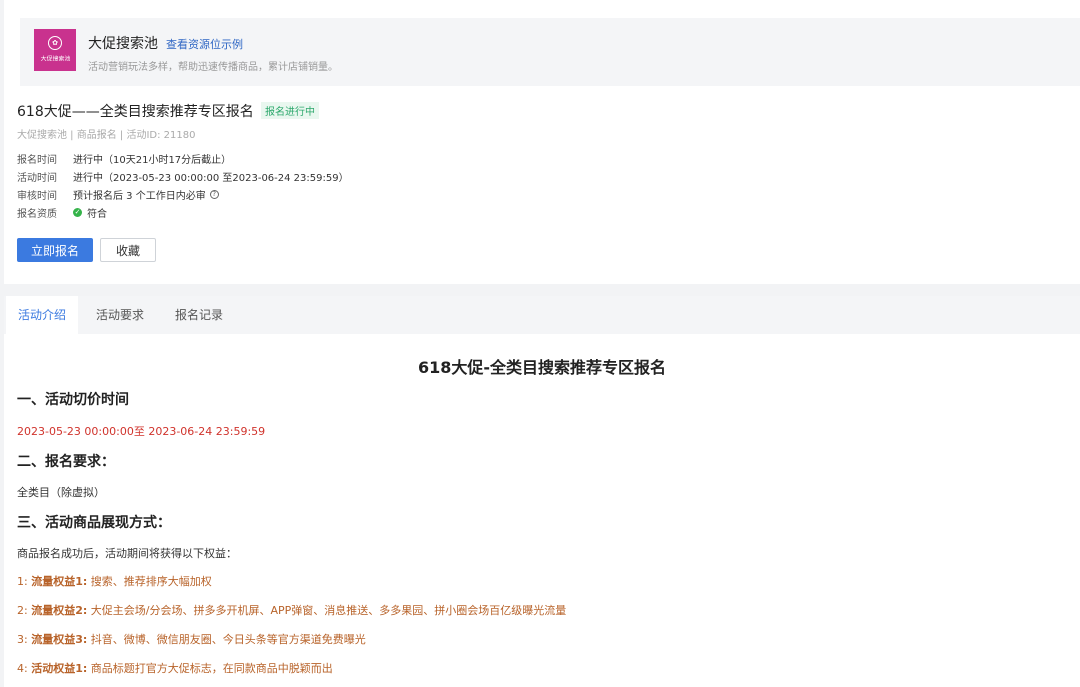 The width and height of the screenshot is (1080, 687). What do you see at coordinates (106, 135) in the screenshot?
I see `activity-meta: 大促搜索池 | 商品报名 | 活动ID: 21180` at bounding box center [106, 135].